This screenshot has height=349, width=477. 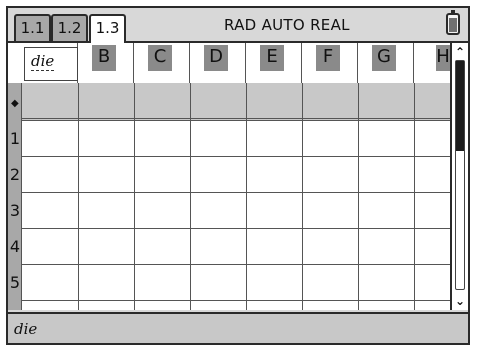 What do you see at coordinates (443, 58) in the screenshot?
I see `column-label-h: H` at bounding box center [443, 58].